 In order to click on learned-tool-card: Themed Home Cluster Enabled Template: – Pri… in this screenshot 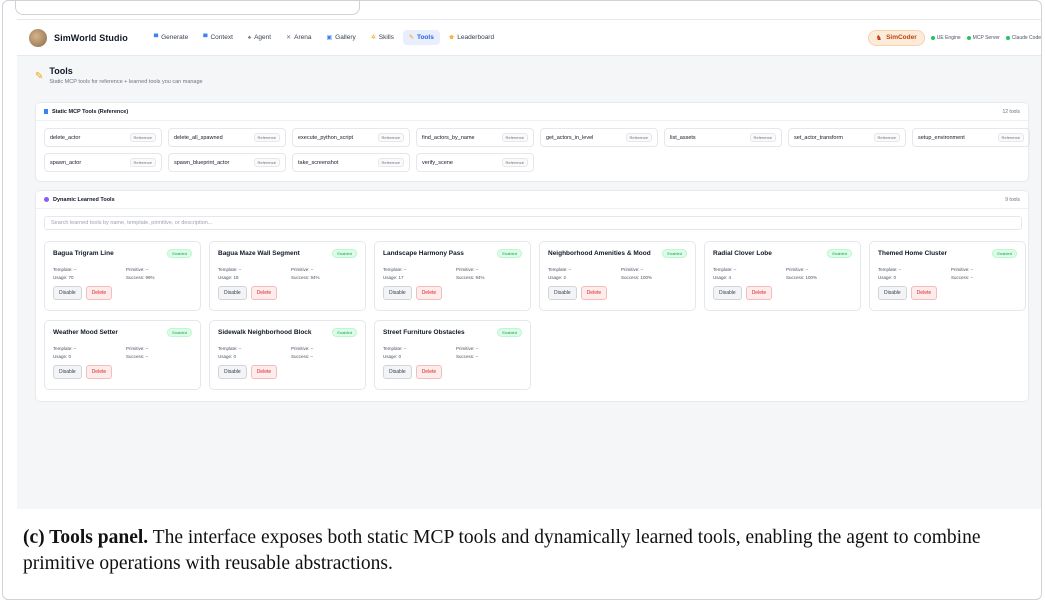, I will do `click(947, 276)`.